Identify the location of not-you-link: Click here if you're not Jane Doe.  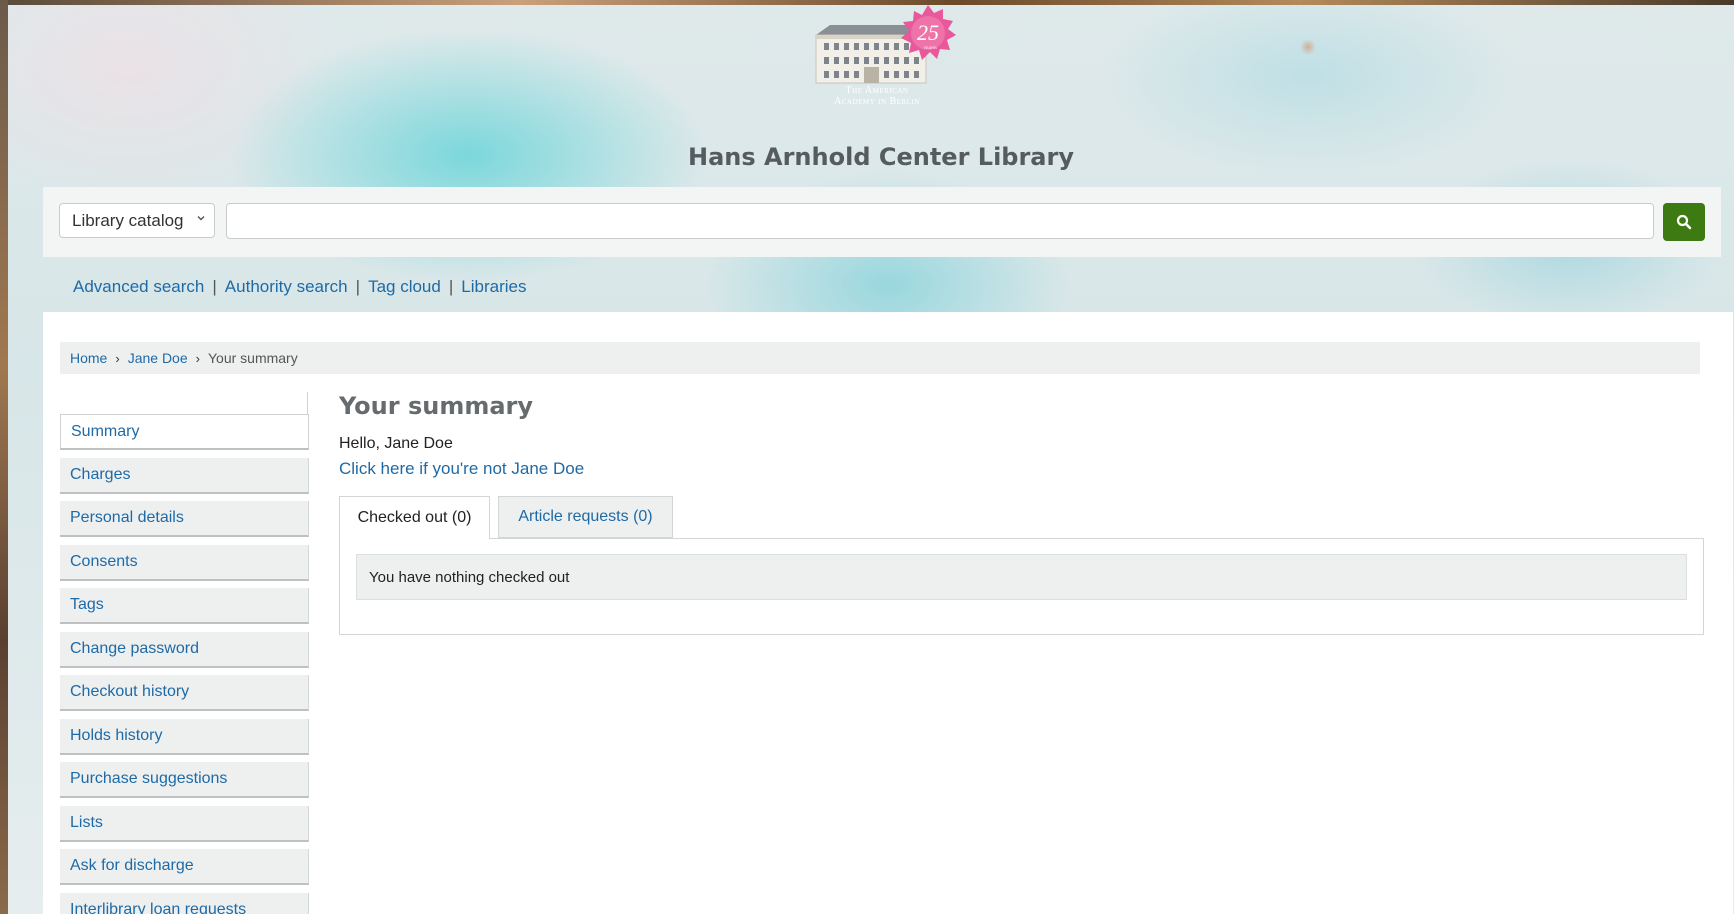
(461, 469).